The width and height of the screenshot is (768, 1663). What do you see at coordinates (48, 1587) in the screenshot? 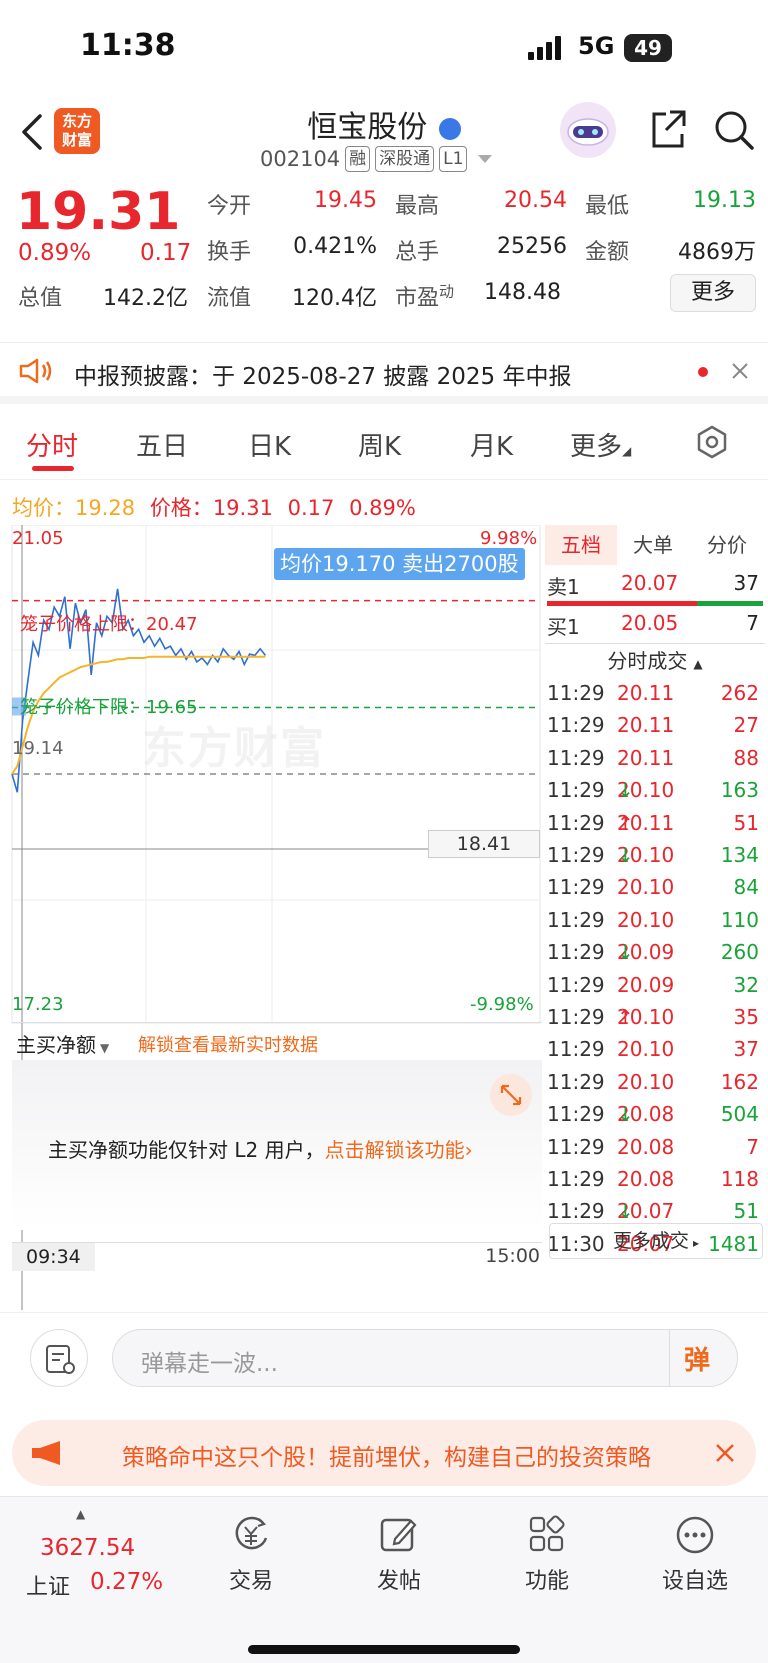
I see `index-name: 上证` at bounding box center [48, 1587].